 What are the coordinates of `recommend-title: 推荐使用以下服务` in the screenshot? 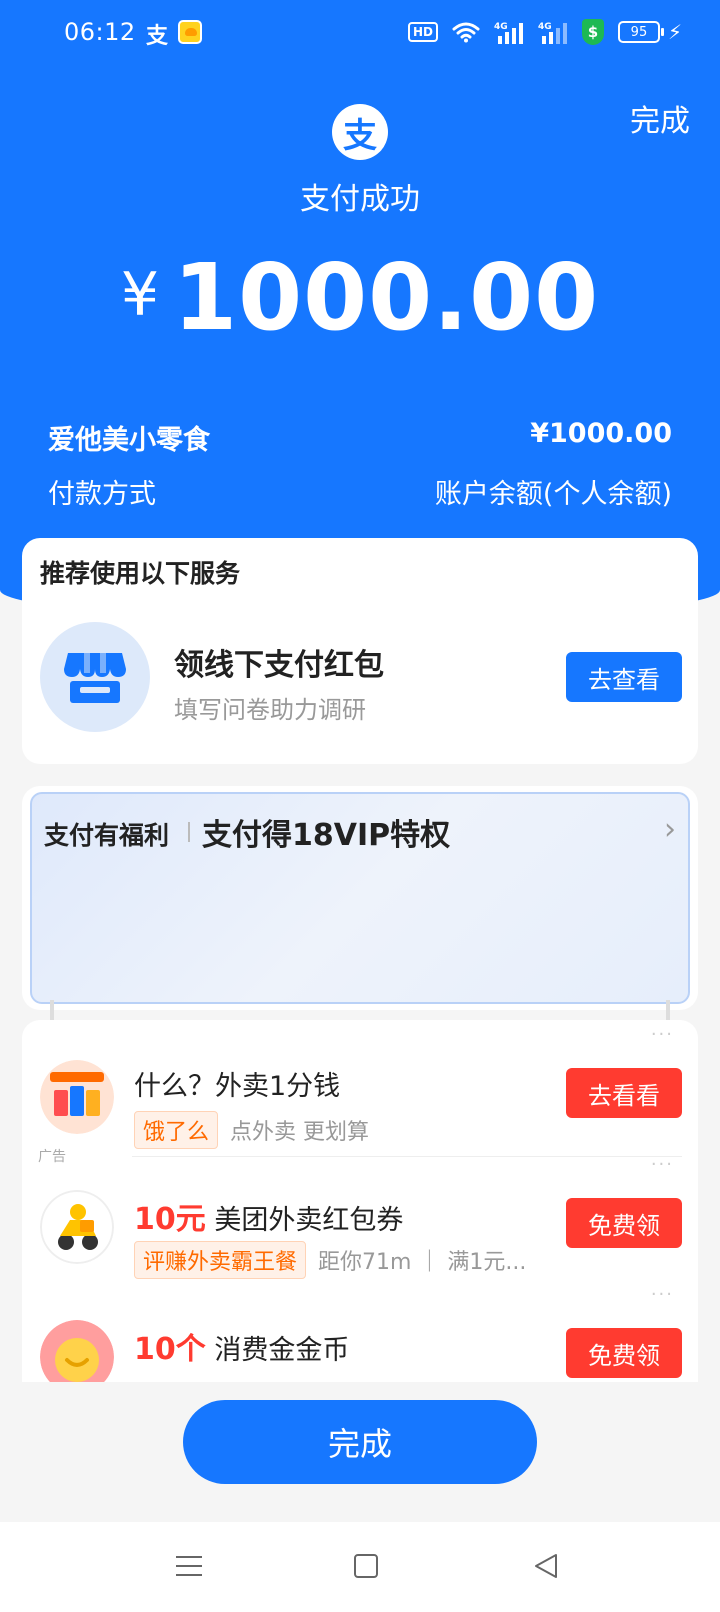 It's located at (140, 573).